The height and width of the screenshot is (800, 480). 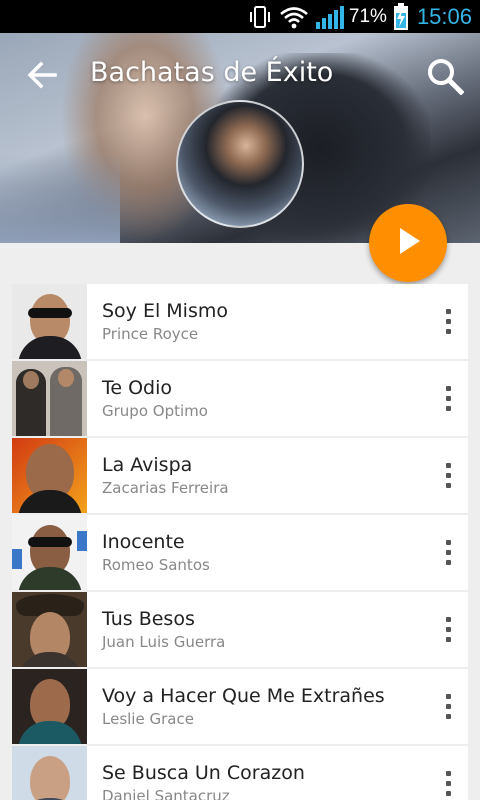 I want to click on list-item: Voy a Hacer Que Me Extrañes Leslie Grace, so click(x=240, y=706).